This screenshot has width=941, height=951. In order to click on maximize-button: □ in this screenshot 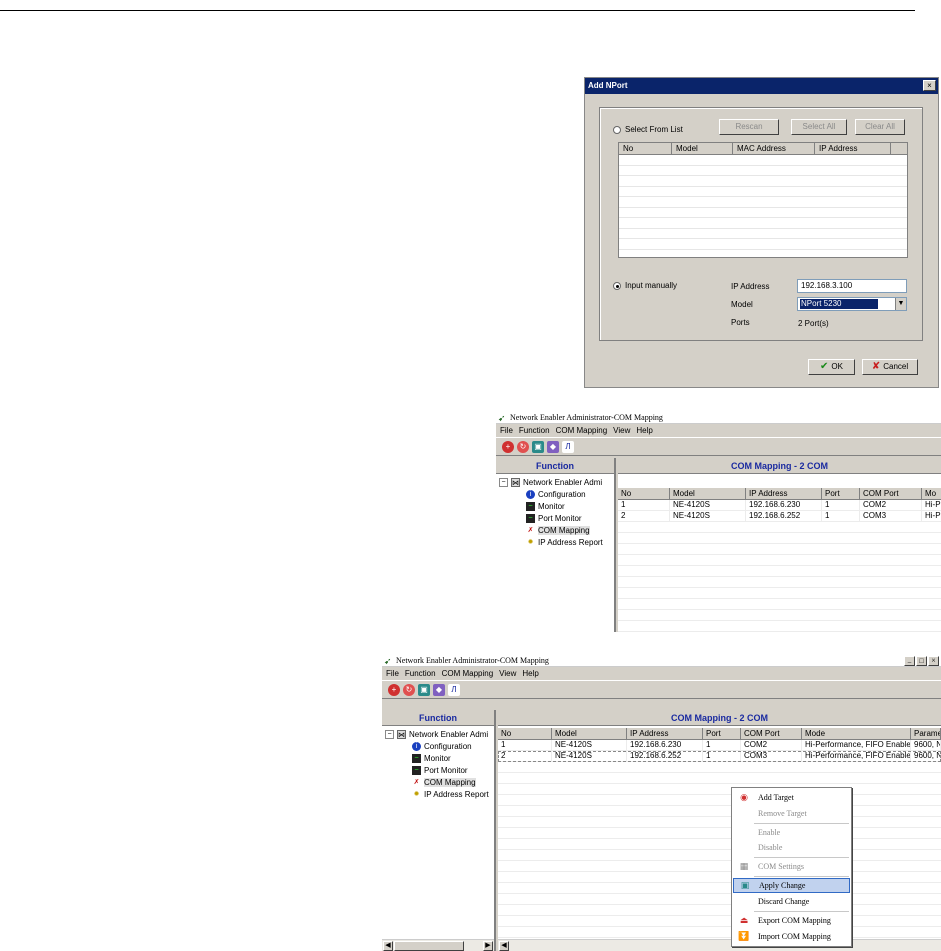, I will do `click(921, 661)`.